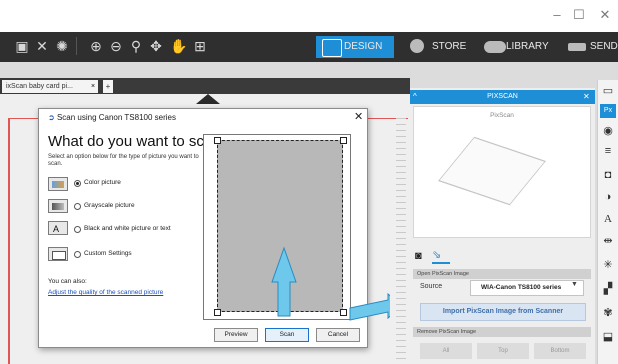 The width and height of the screenshot is (618, 364). Describe the element at coordinates (138, 141) in the screenshot. I see `dialog-heading: What do you want to scan?` at that location.